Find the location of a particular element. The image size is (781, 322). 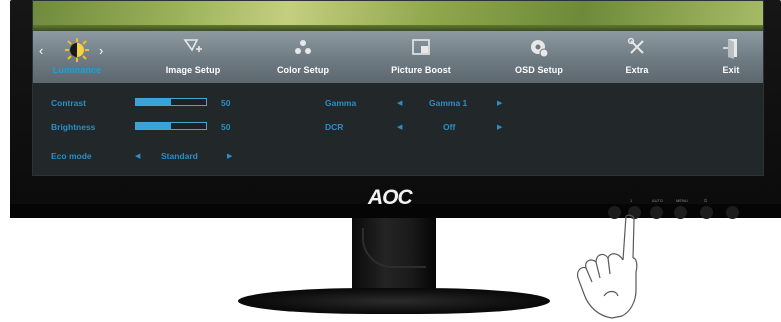

contrast-slider is located at coordinates (171, 102).